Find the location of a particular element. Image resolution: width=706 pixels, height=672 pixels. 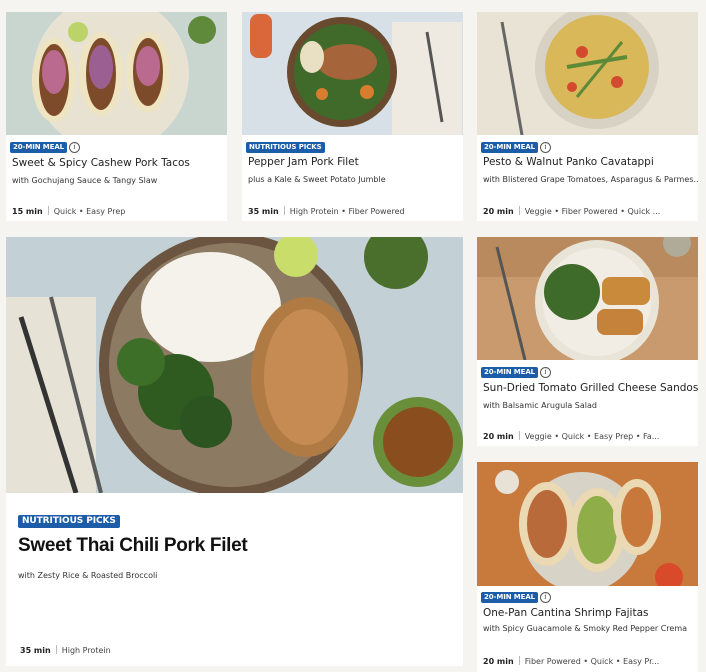

recipe-subtitle: with Balsamic Arugula Salad is located at coordinates (540, 405).